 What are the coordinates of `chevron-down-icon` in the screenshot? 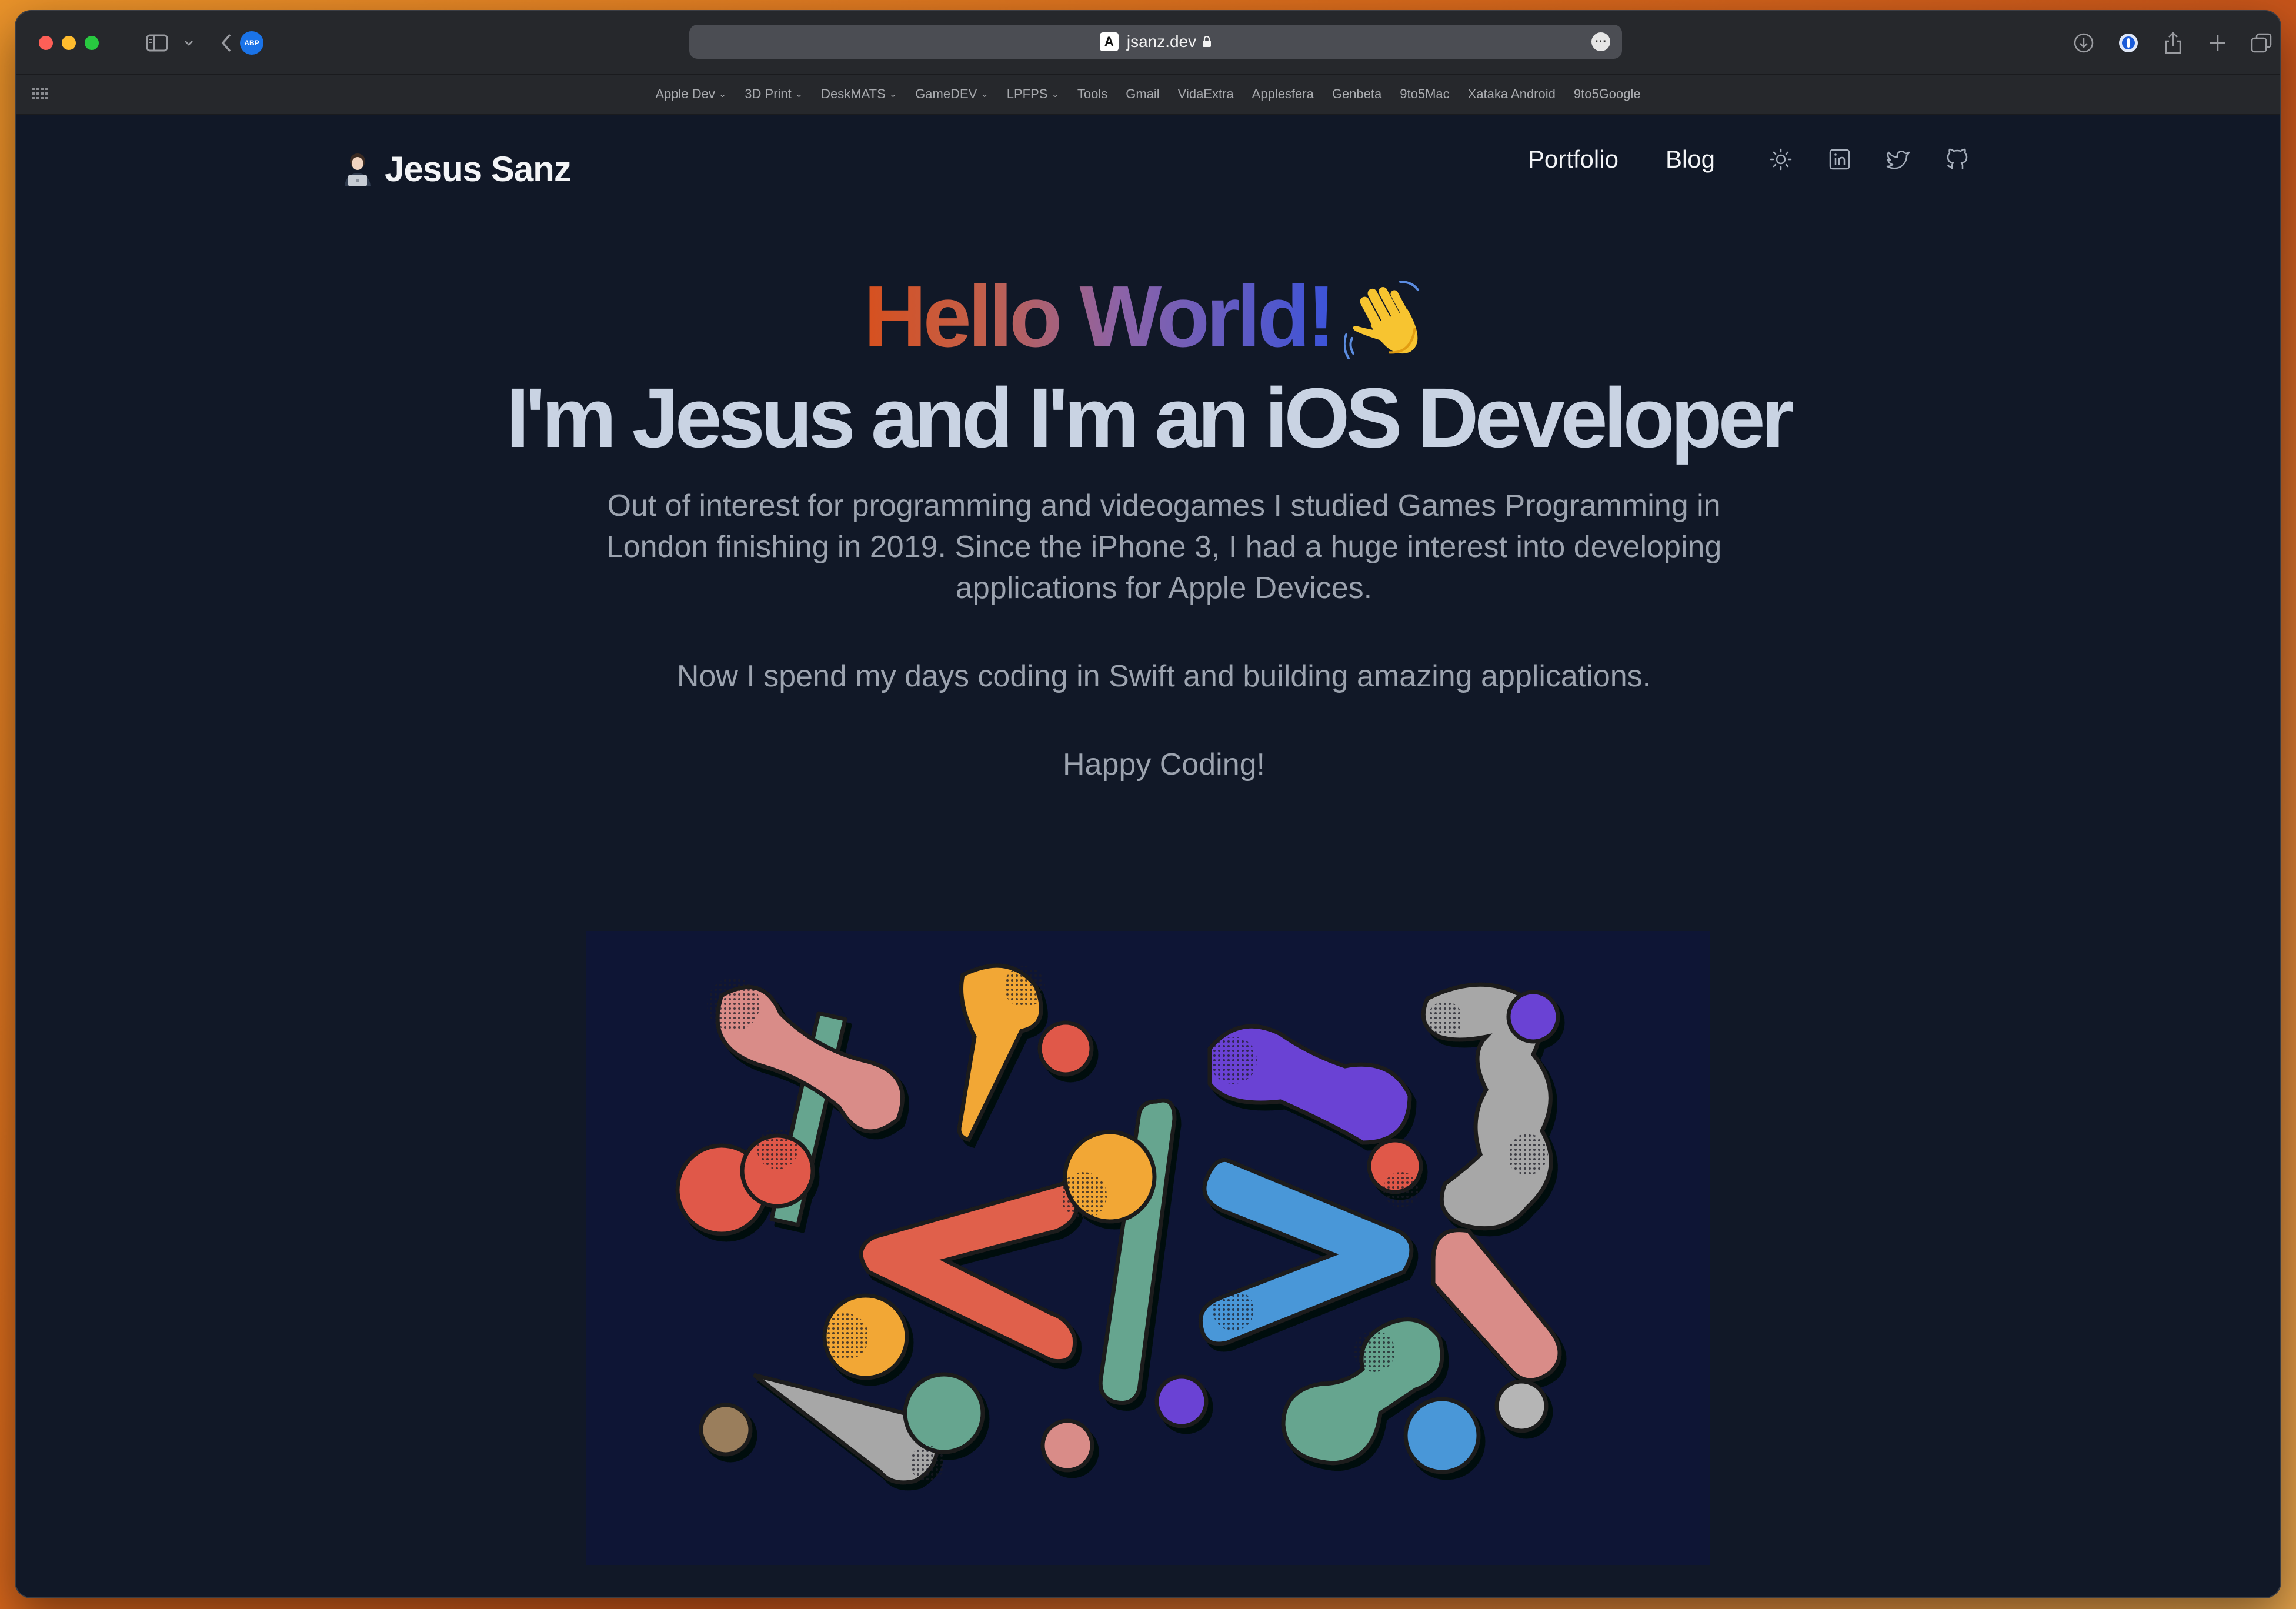 It's located at (189, 43).